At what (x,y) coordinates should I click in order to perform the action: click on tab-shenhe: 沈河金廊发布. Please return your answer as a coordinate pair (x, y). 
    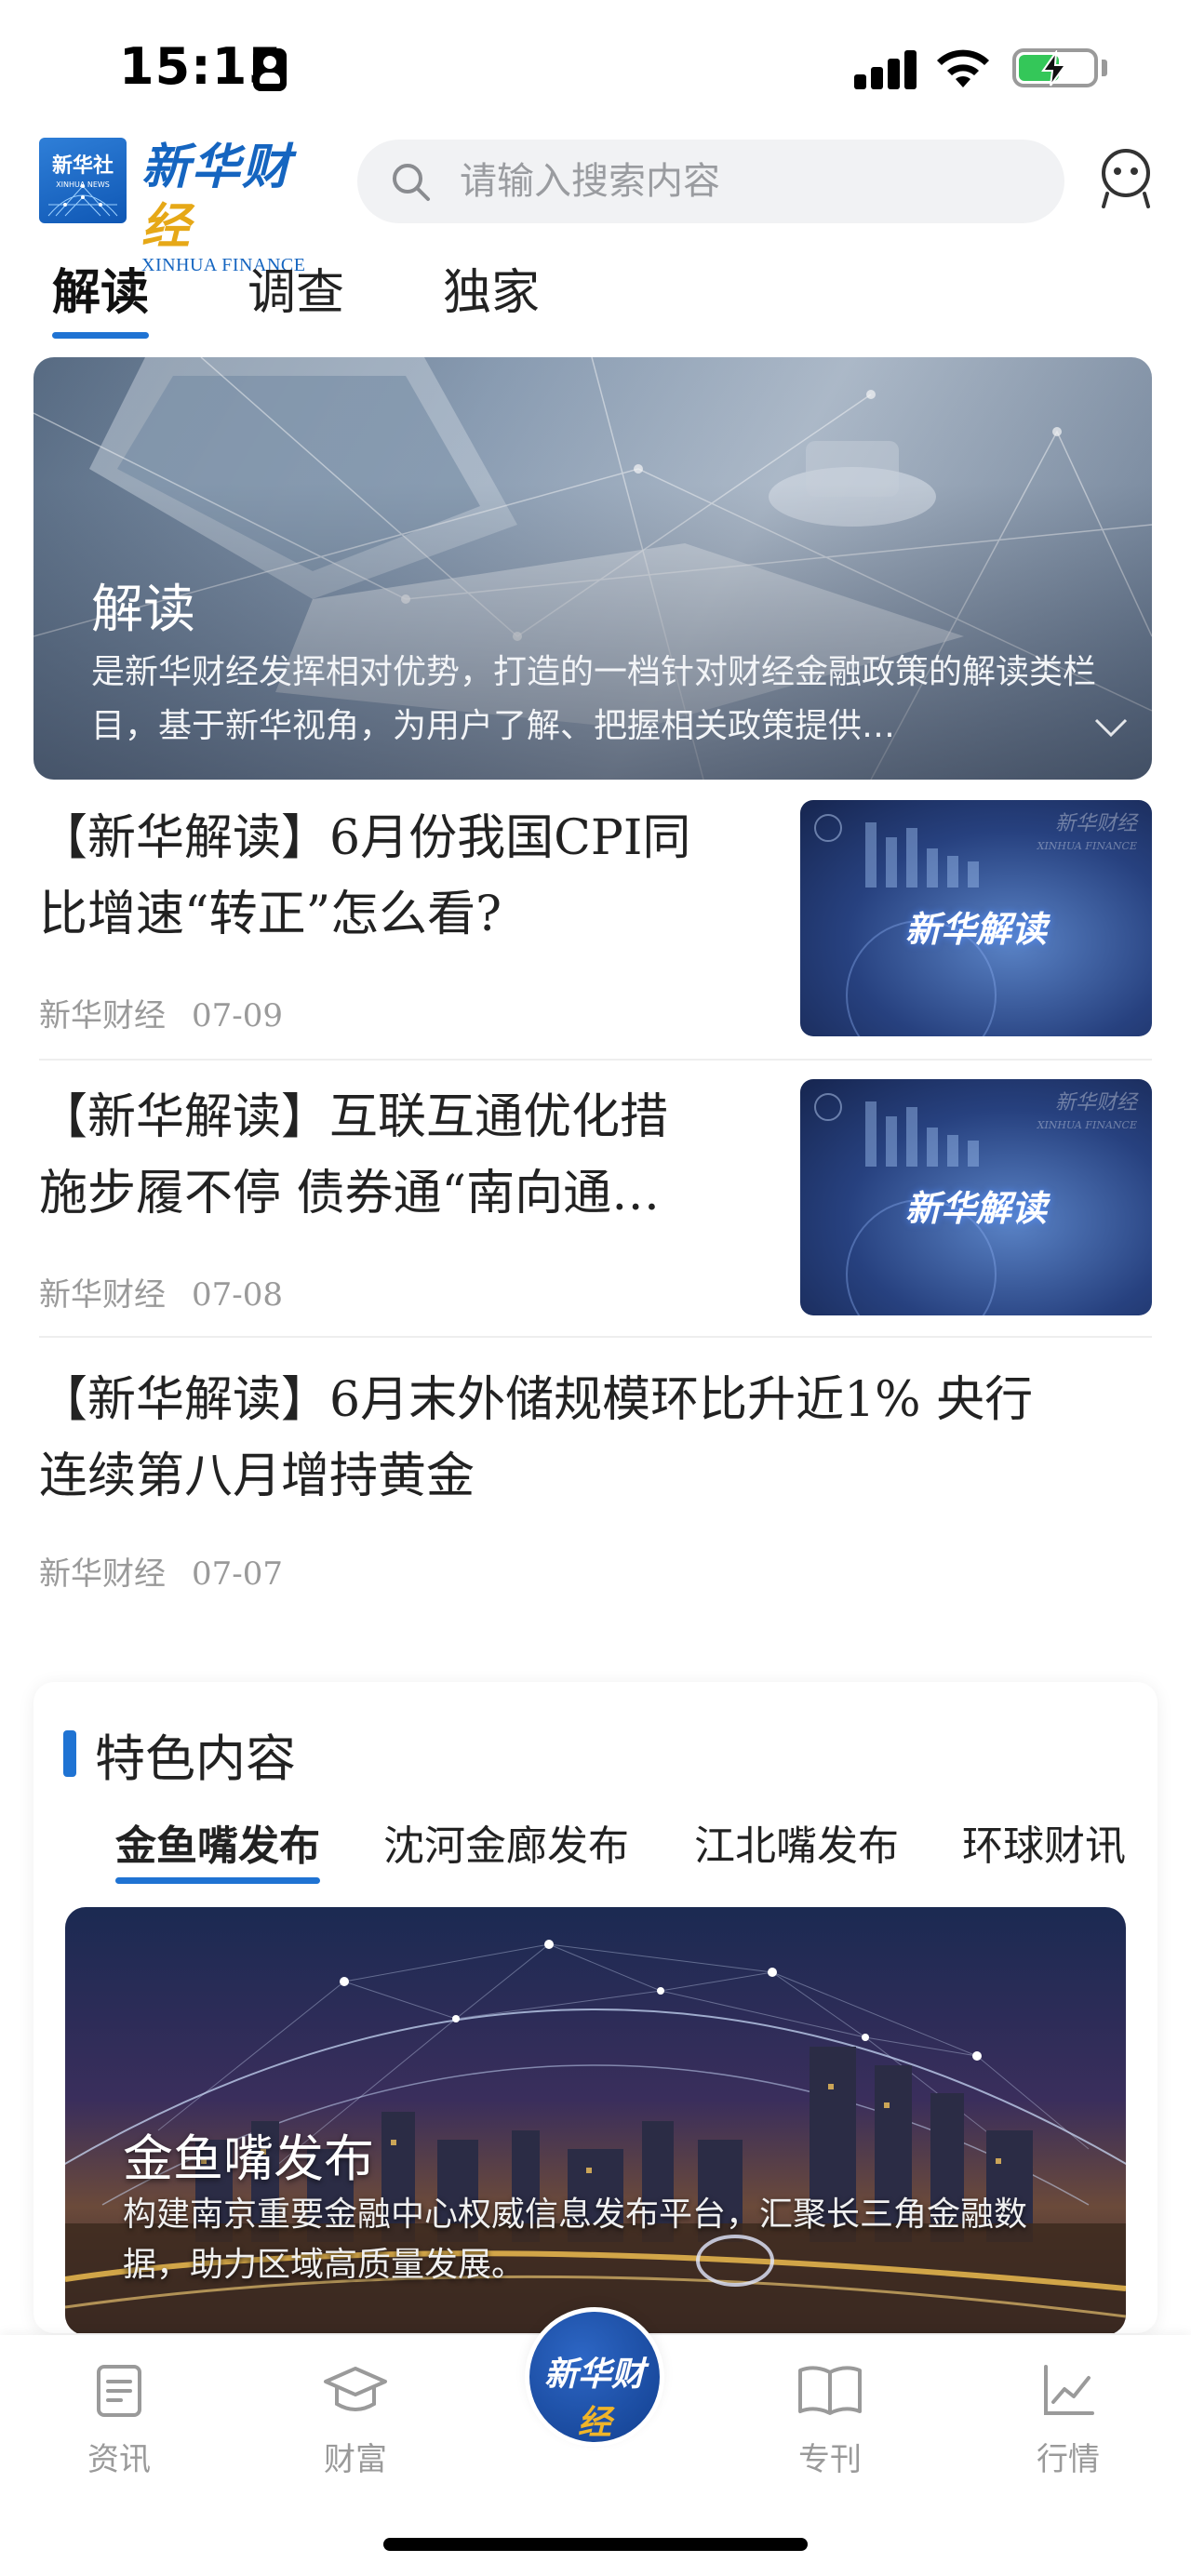
    Looking at the image, I should click on (506, 1849).